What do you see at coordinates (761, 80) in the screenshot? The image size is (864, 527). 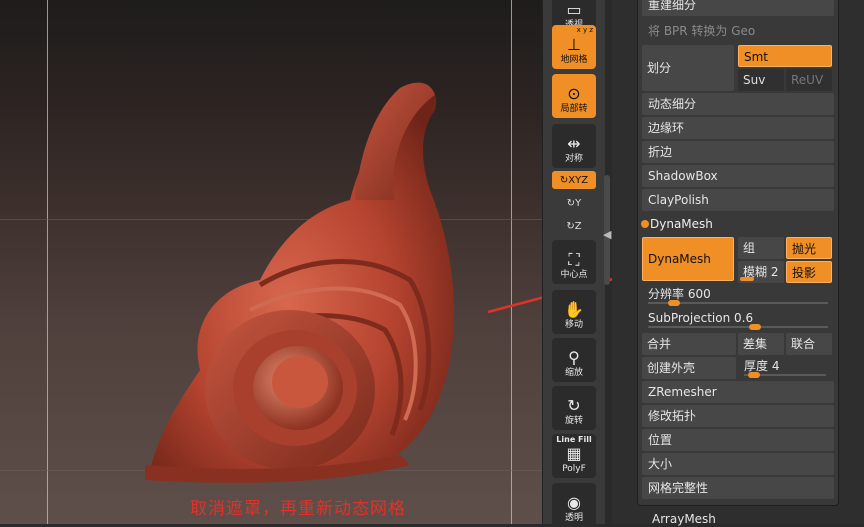 I see `suv-toggle: Suv` at bounding box center [761, 80].